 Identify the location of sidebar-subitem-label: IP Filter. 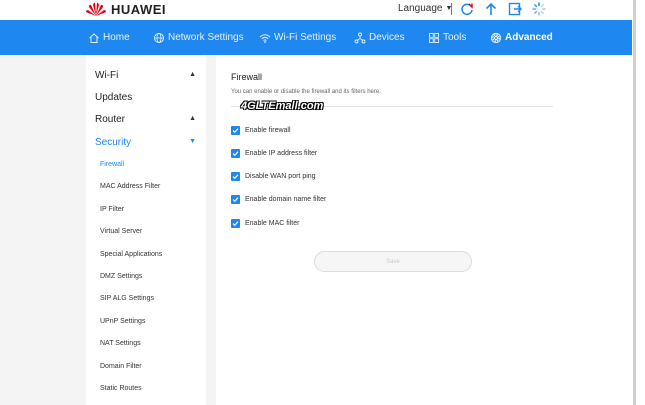
(112, 209).